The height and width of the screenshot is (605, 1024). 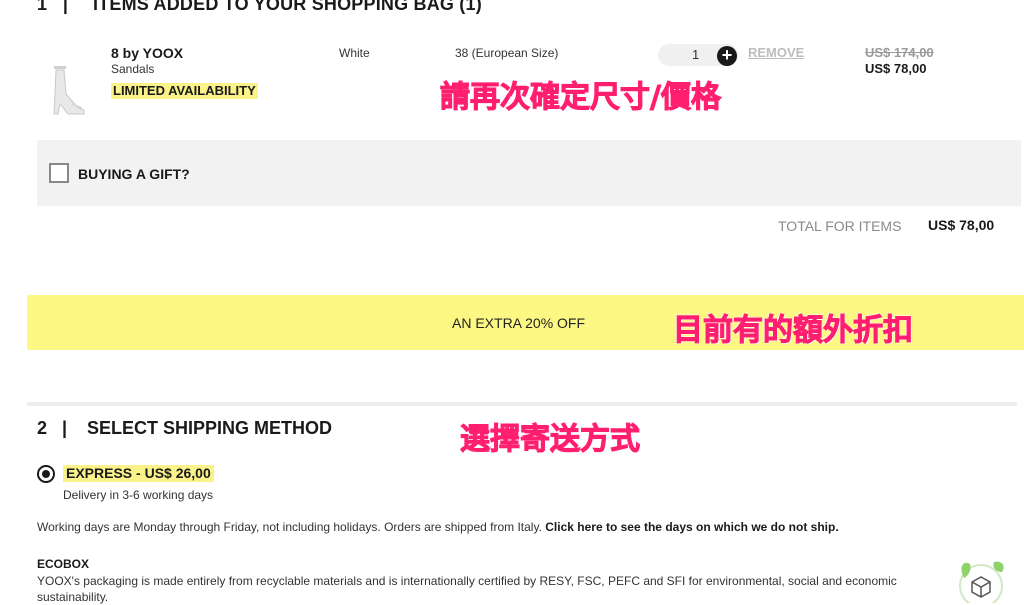 I want to click on eco-box-icon, so click(x=981, y=582).